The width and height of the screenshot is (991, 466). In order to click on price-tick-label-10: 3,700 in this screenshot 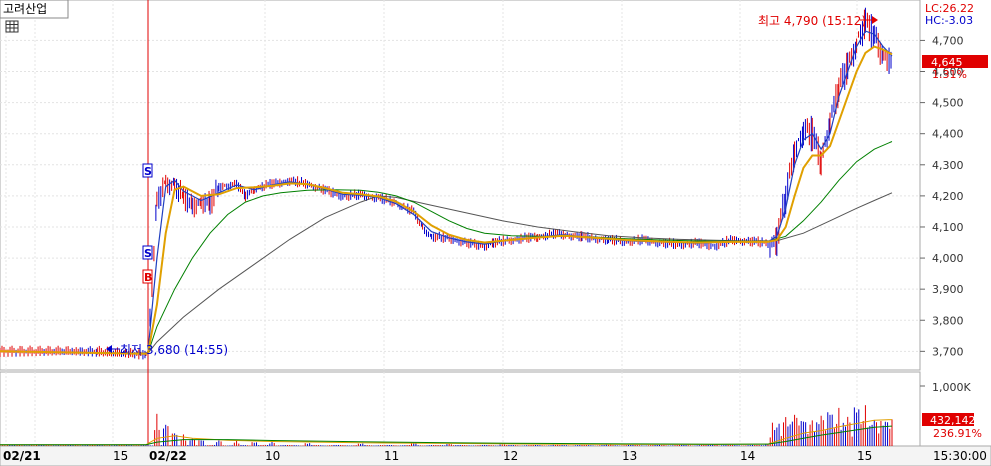, I will do `click(948, 351)`.